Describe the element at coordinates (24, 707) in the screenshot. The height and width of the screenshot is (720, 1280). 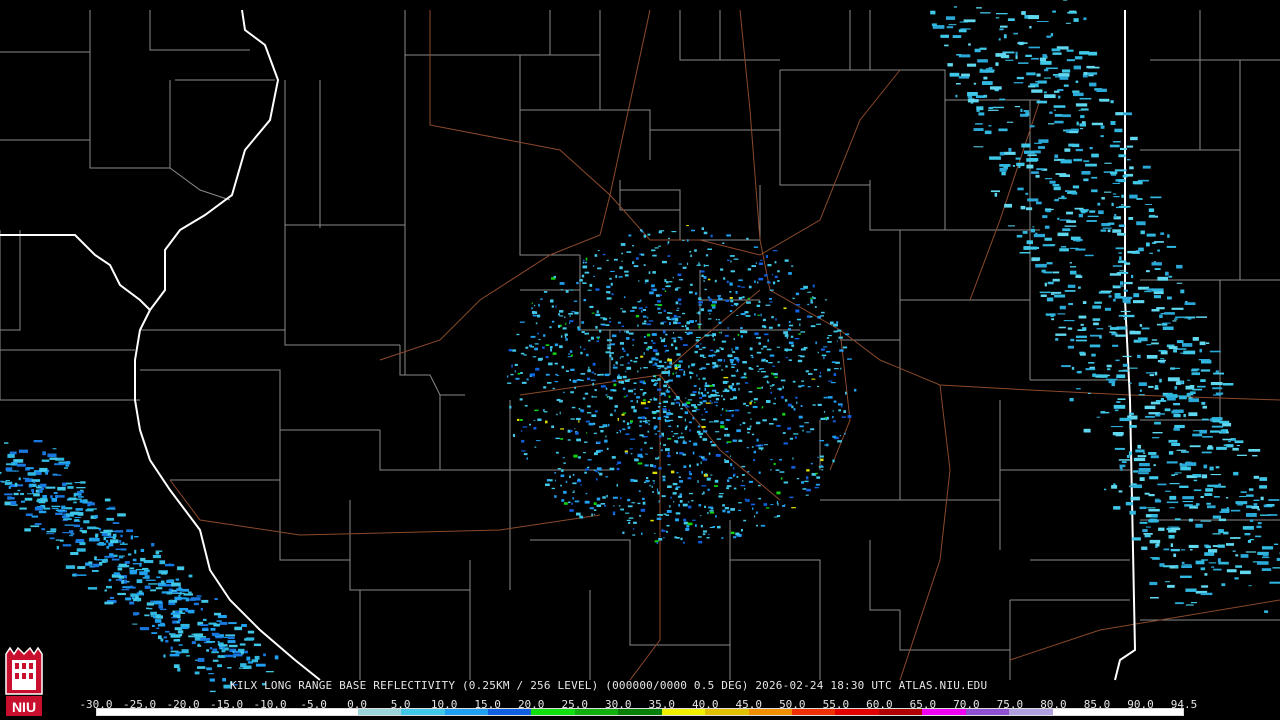
I see `logo-text: NIU` at that location.